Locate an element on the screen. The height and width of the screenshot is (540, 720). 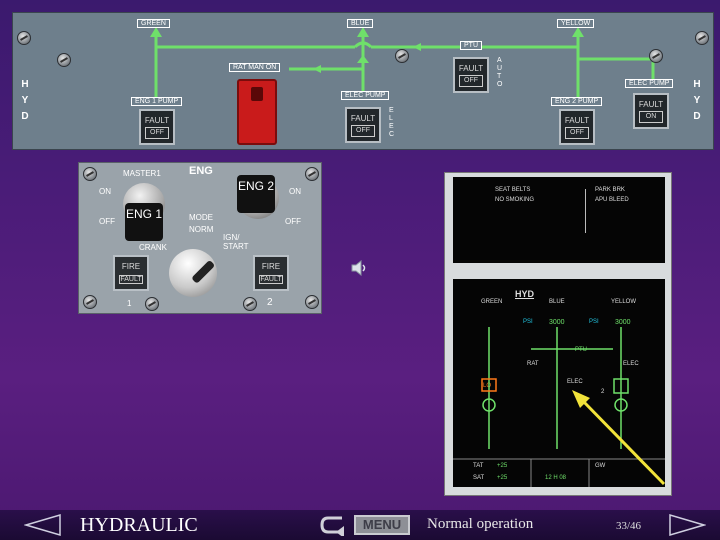
yellow-elec-on-text: ON is located at coordinates (651, 117).